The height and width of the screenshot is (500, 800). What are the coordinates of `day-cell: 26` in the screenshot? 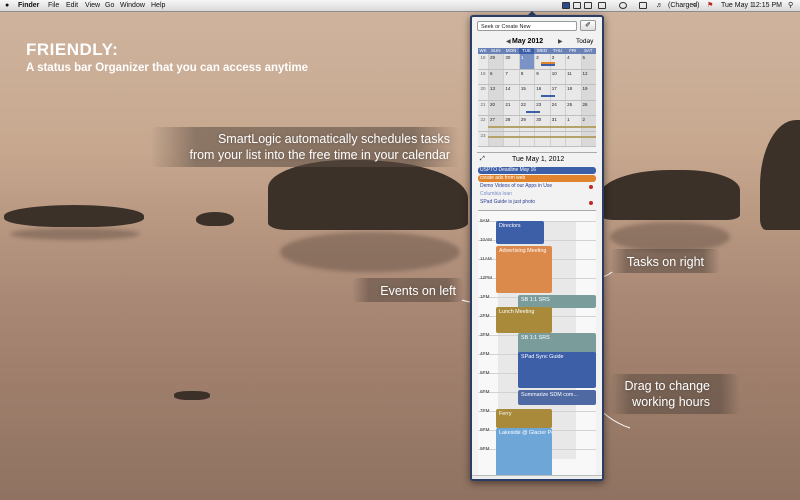 It's located at (588, 107).